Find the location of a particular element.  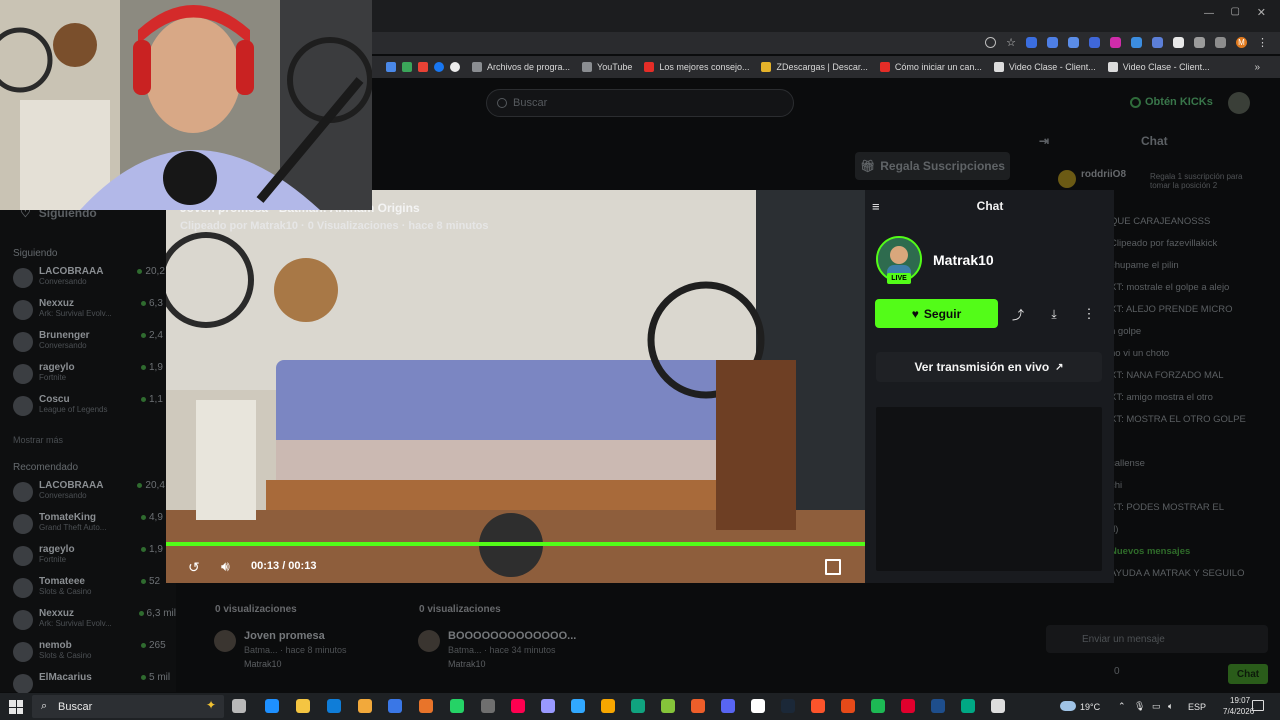

show-more-link: Mostrar más is located at coordinates (88, 440).